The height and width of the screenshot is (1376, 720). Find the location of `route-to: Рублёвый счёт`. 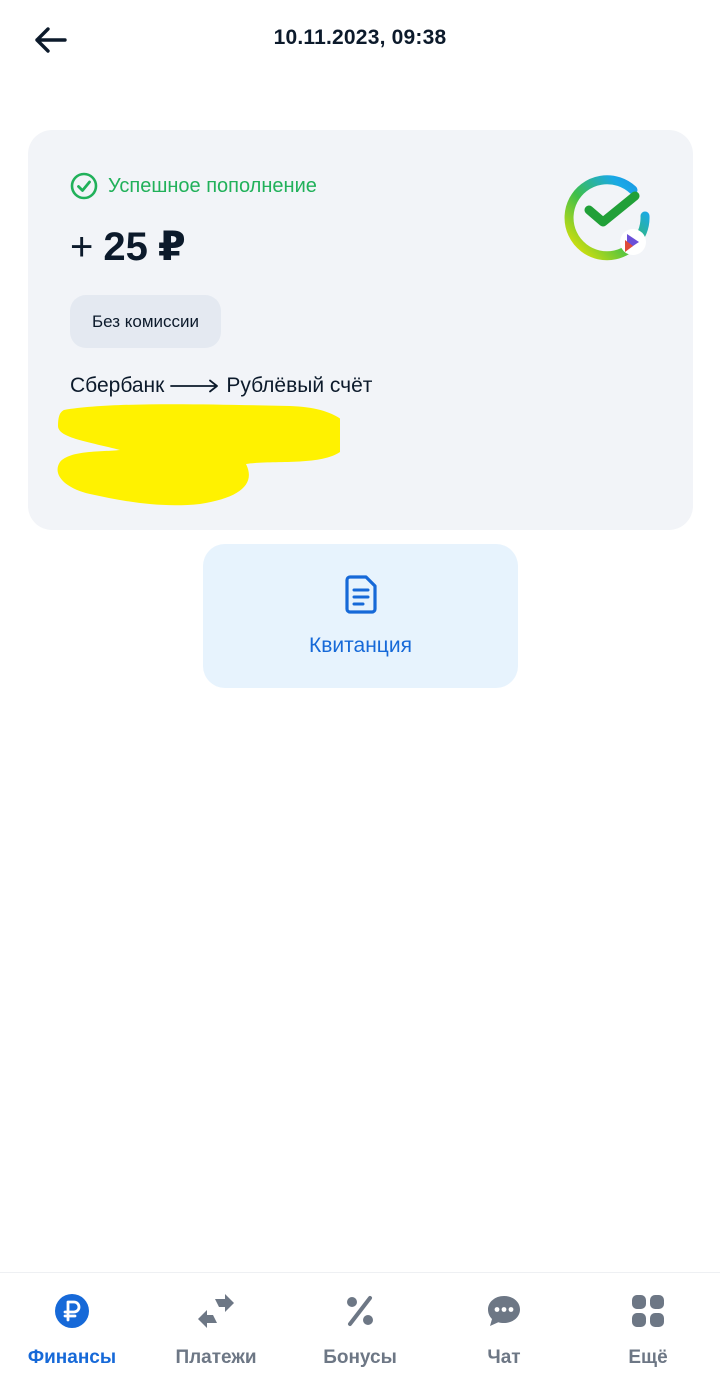

route-to: Рублёвый счёт is located at coordinates (299, 385).